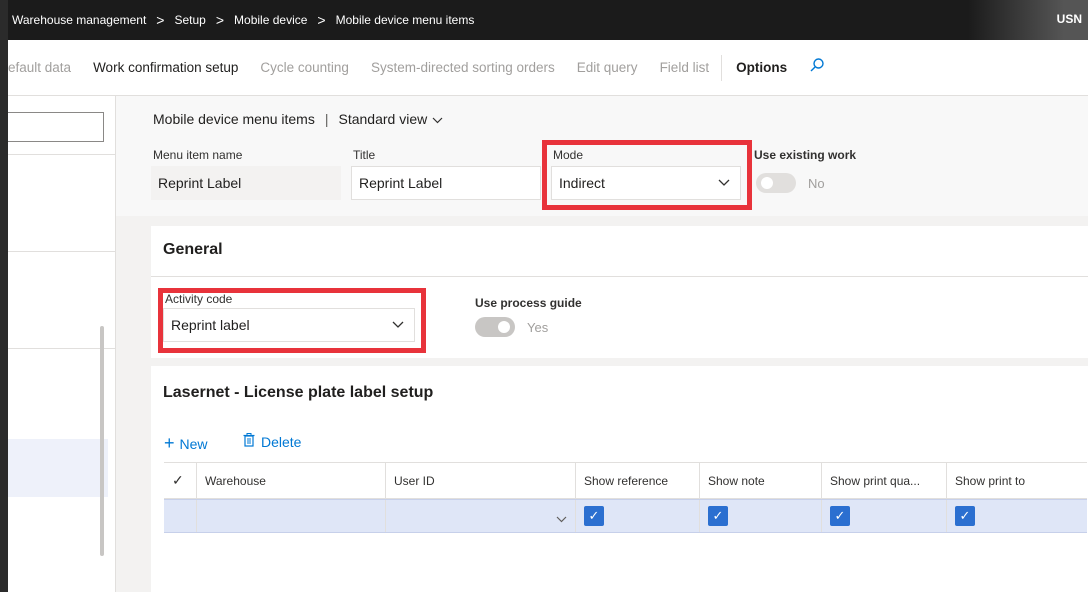 The image size is (1088, 592). I want to click on breadcrumb-setup: Setup, so click(189, 20).